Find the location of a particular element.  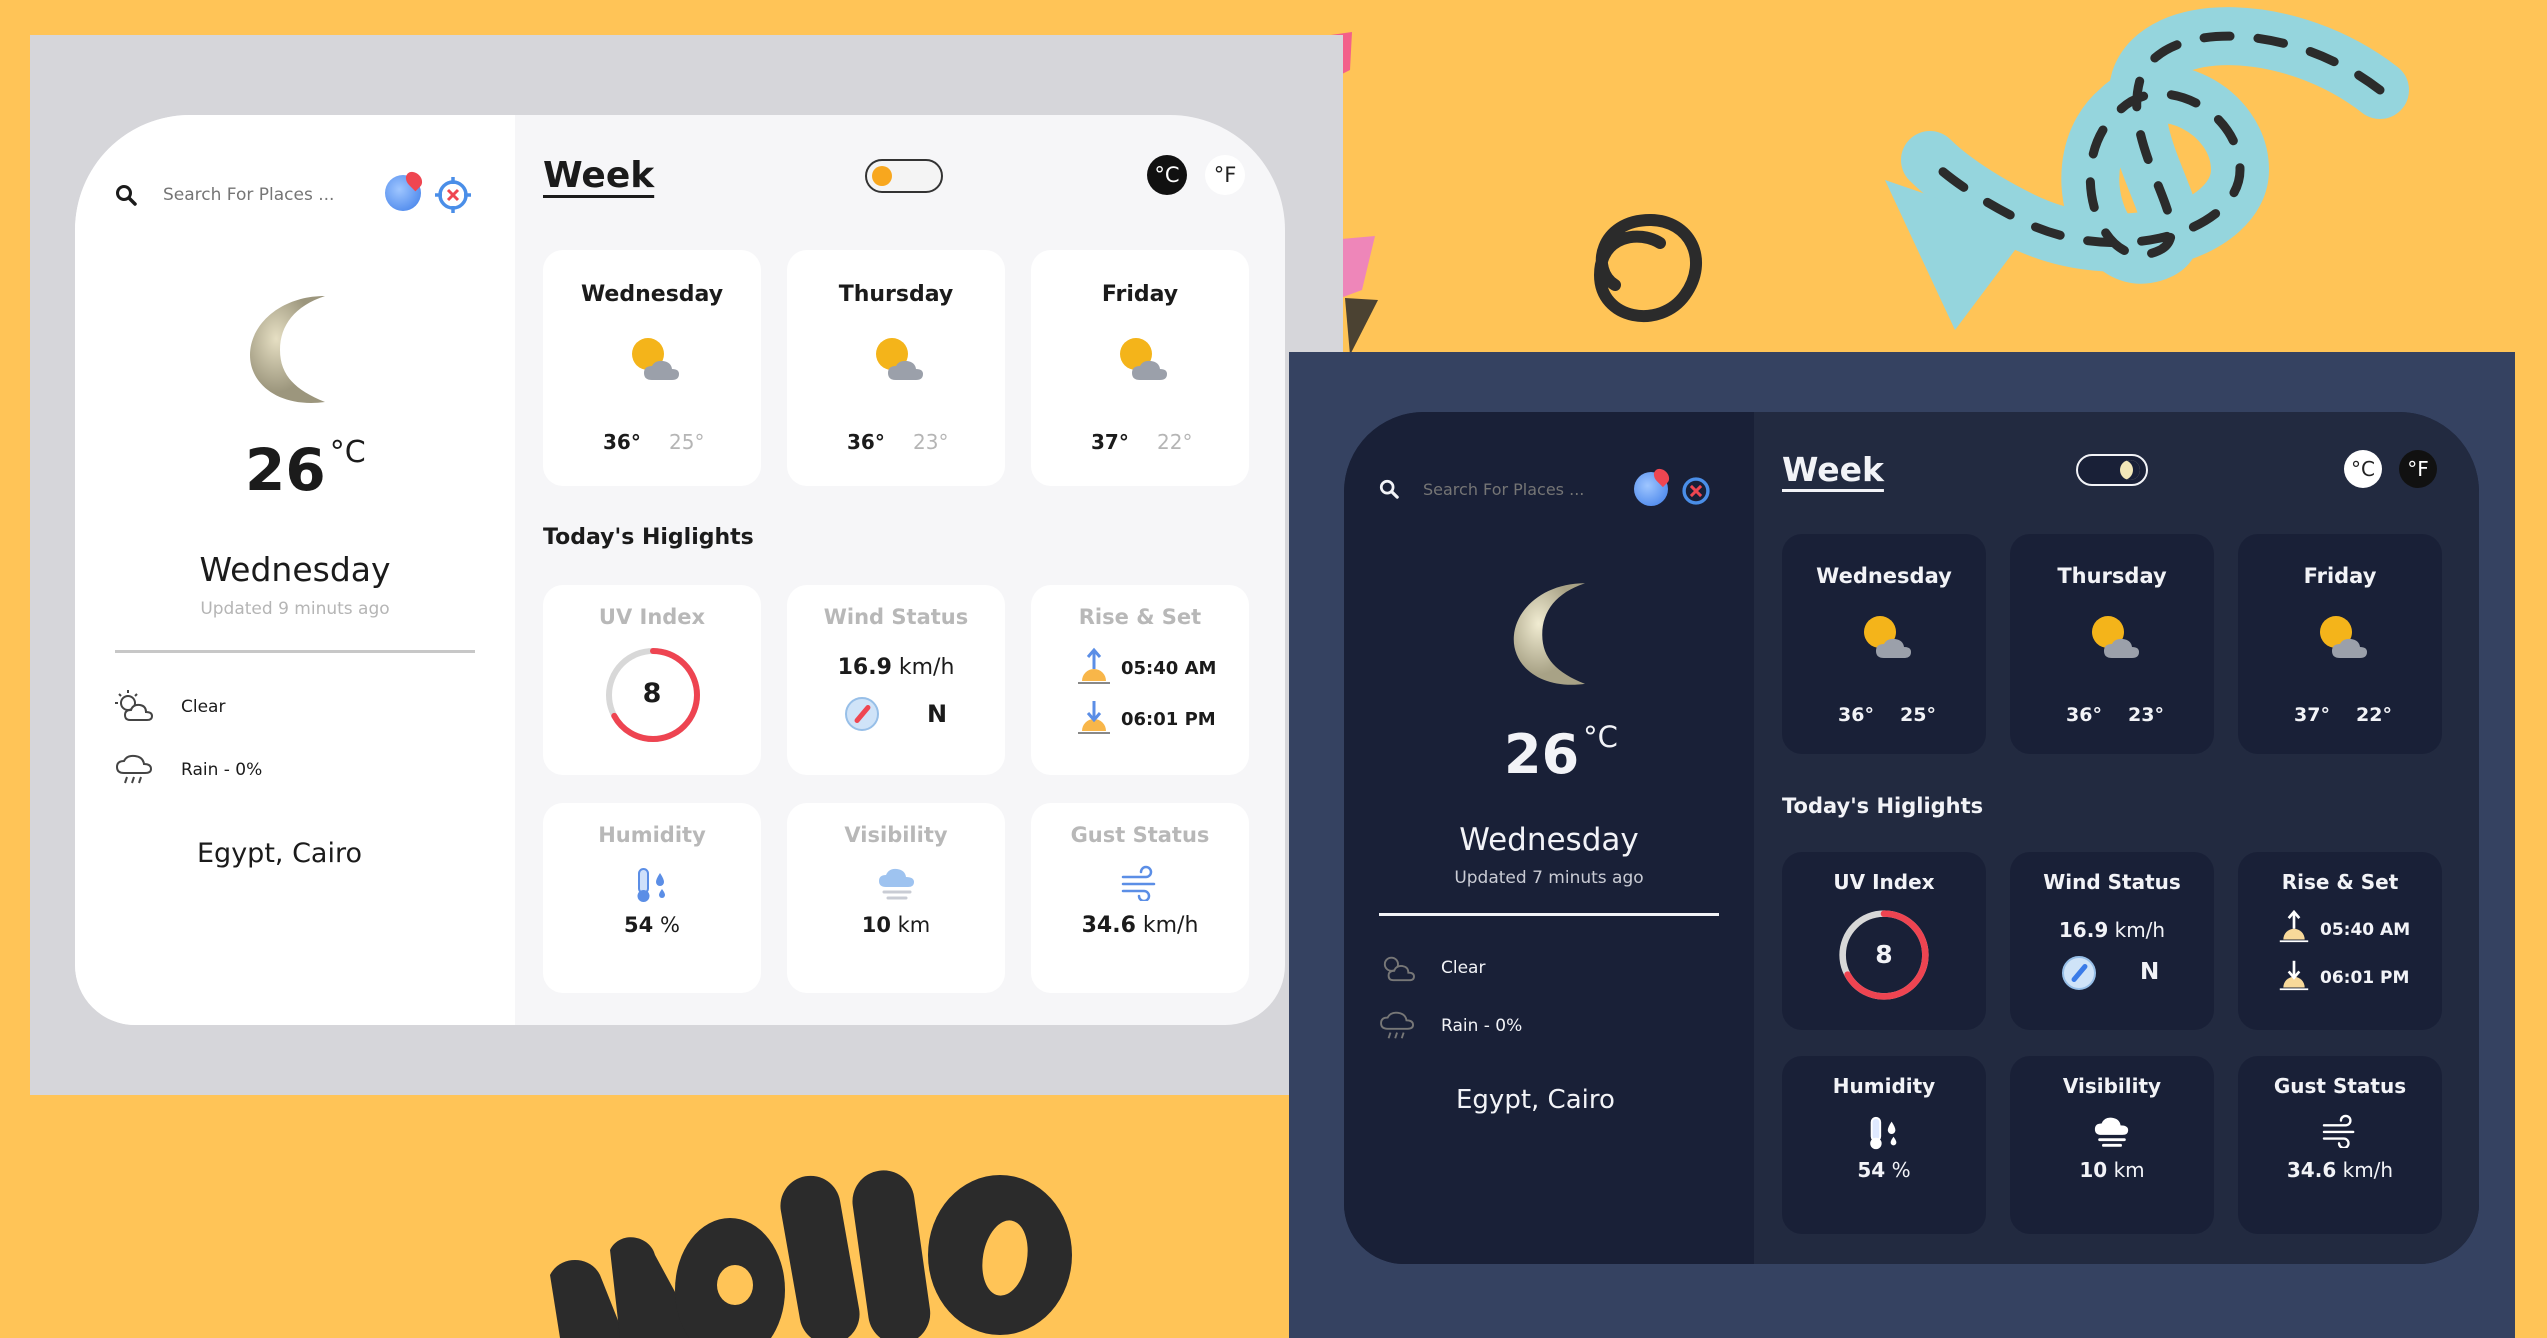

day-name: Wednesday is located at coordinates (652, 294).